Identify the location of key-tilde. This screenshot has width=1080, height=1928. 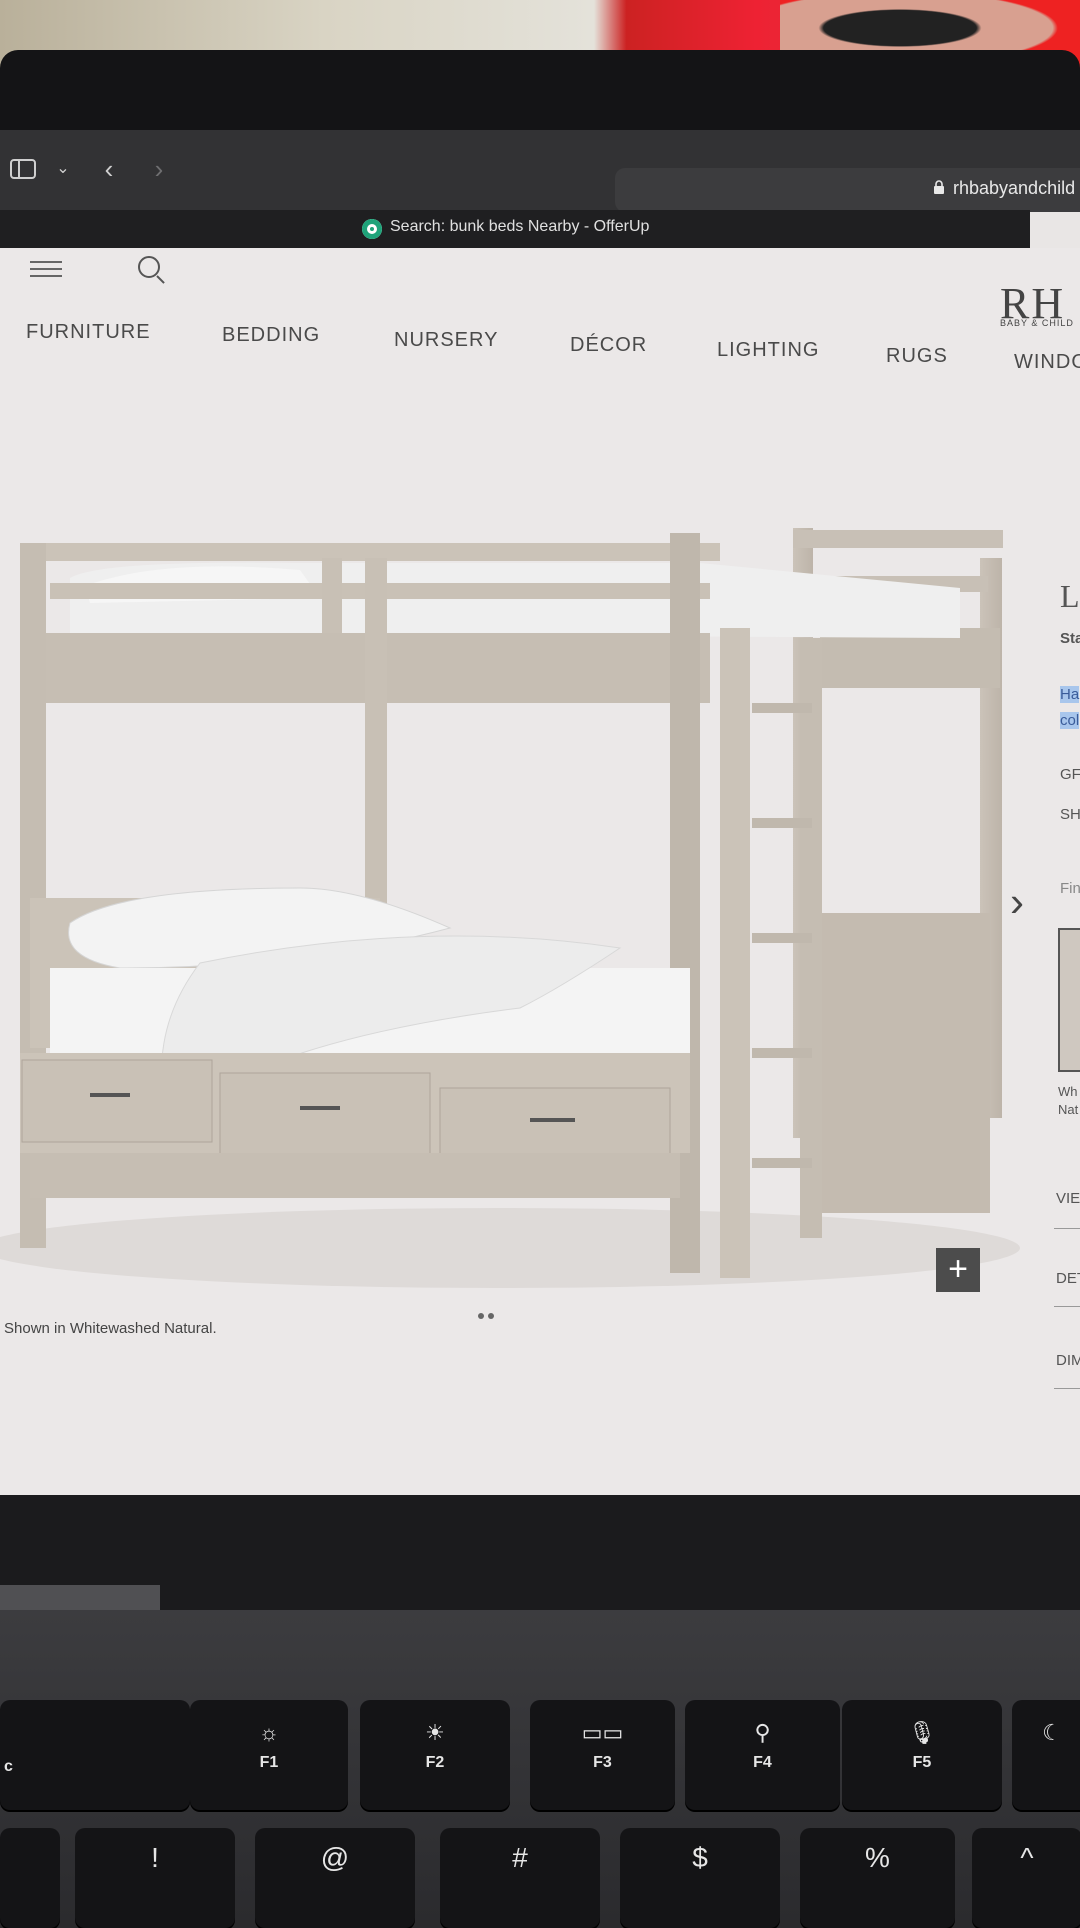
(30, 1878).